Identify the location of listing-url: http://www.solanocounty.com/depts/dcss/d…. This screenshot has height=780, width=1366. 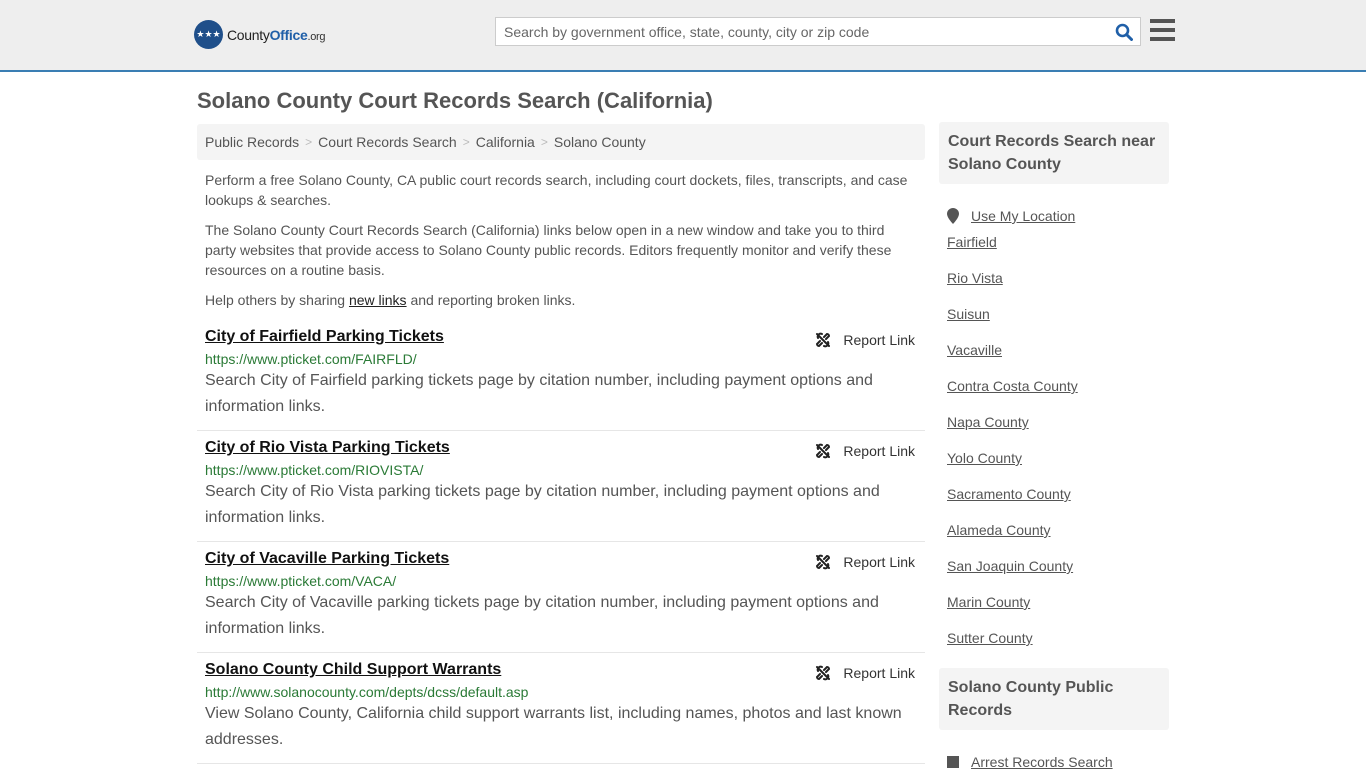
(367, 692).